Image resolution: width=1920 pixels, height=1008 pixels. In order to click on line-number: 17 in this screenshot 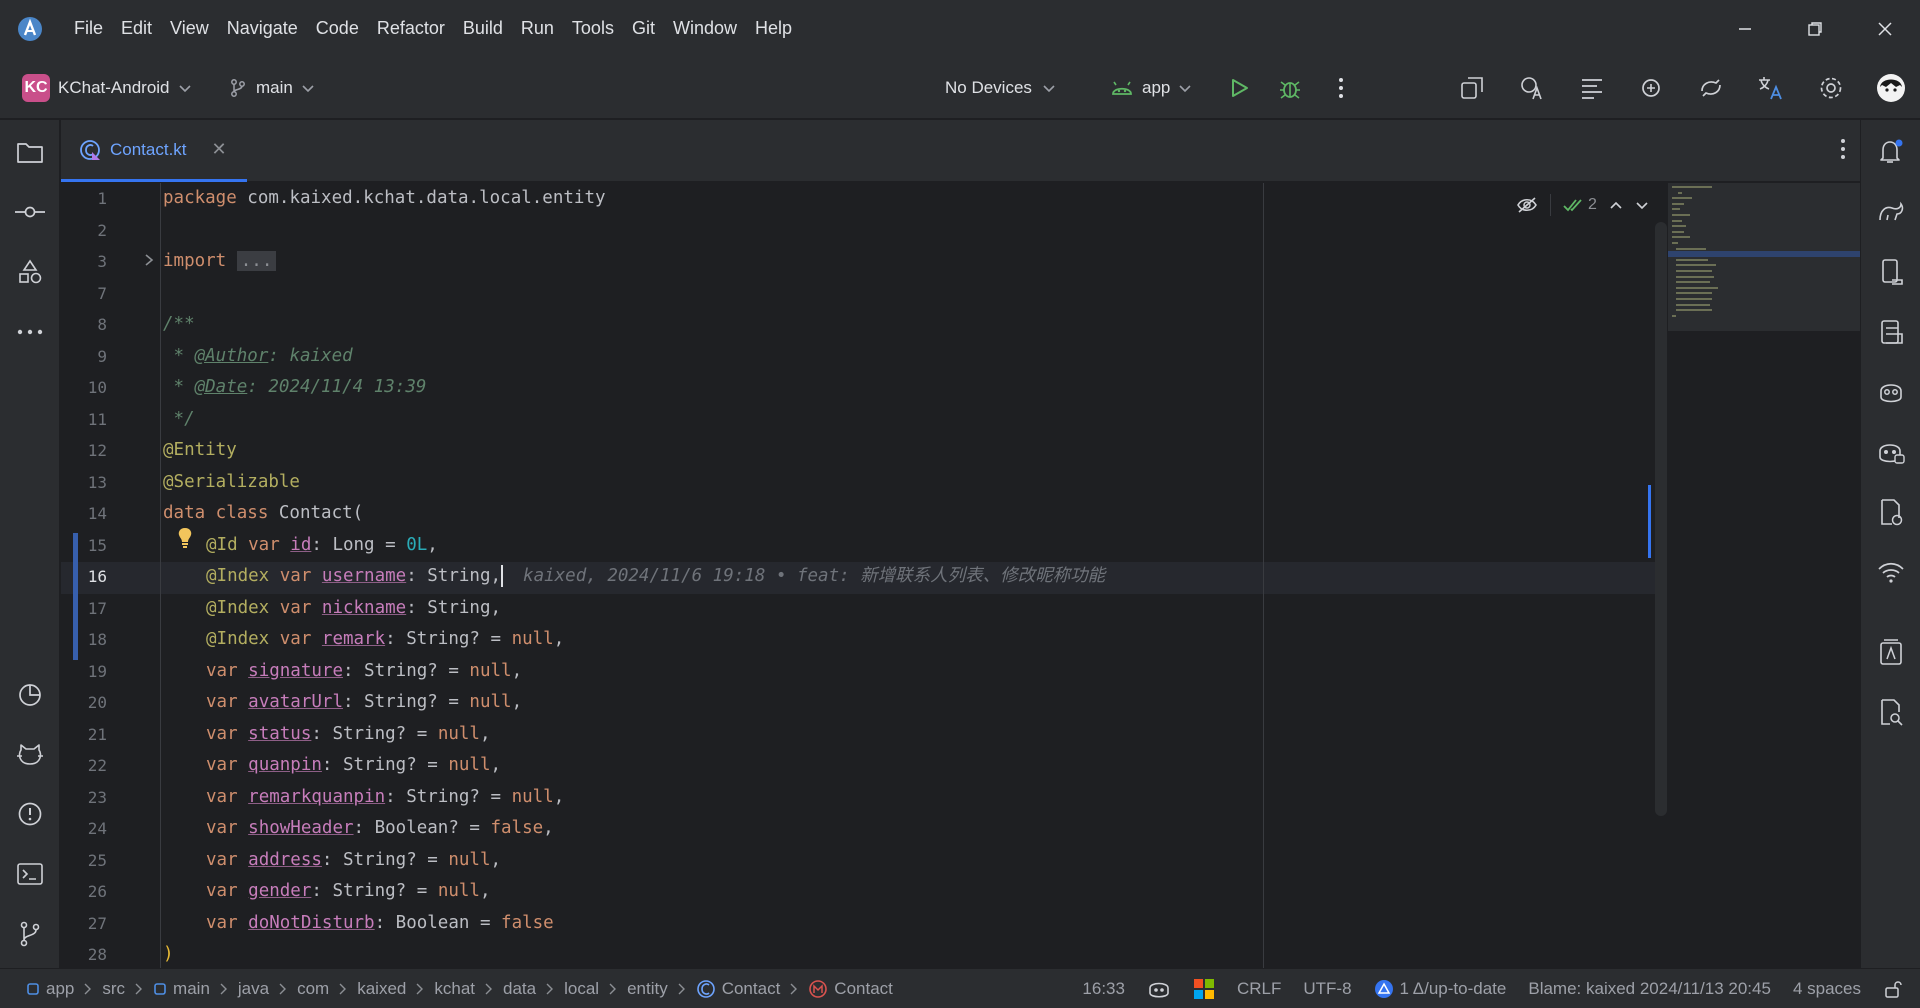, I will do `click(84, 609)`.